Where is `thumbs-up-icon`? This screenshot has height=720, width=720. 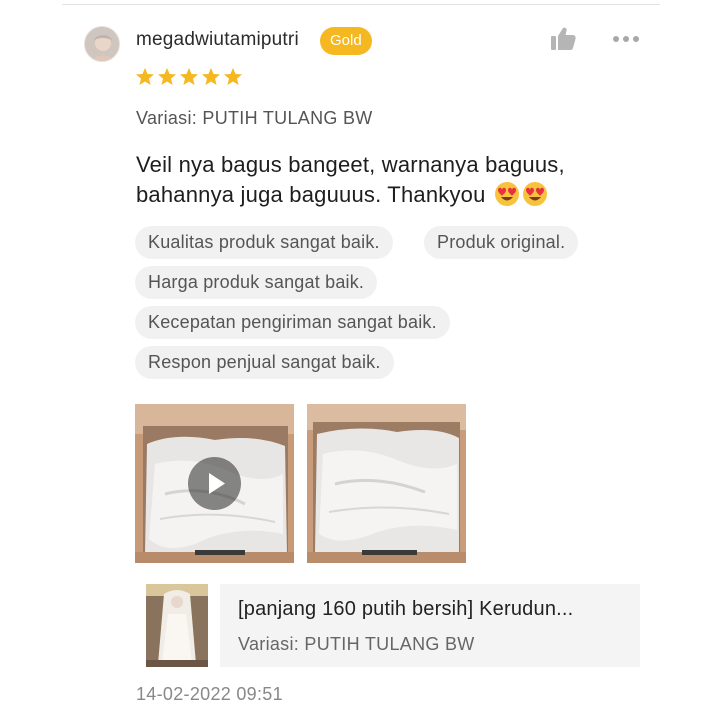 thumbs-up-icon is located at coordinates (563, 39).